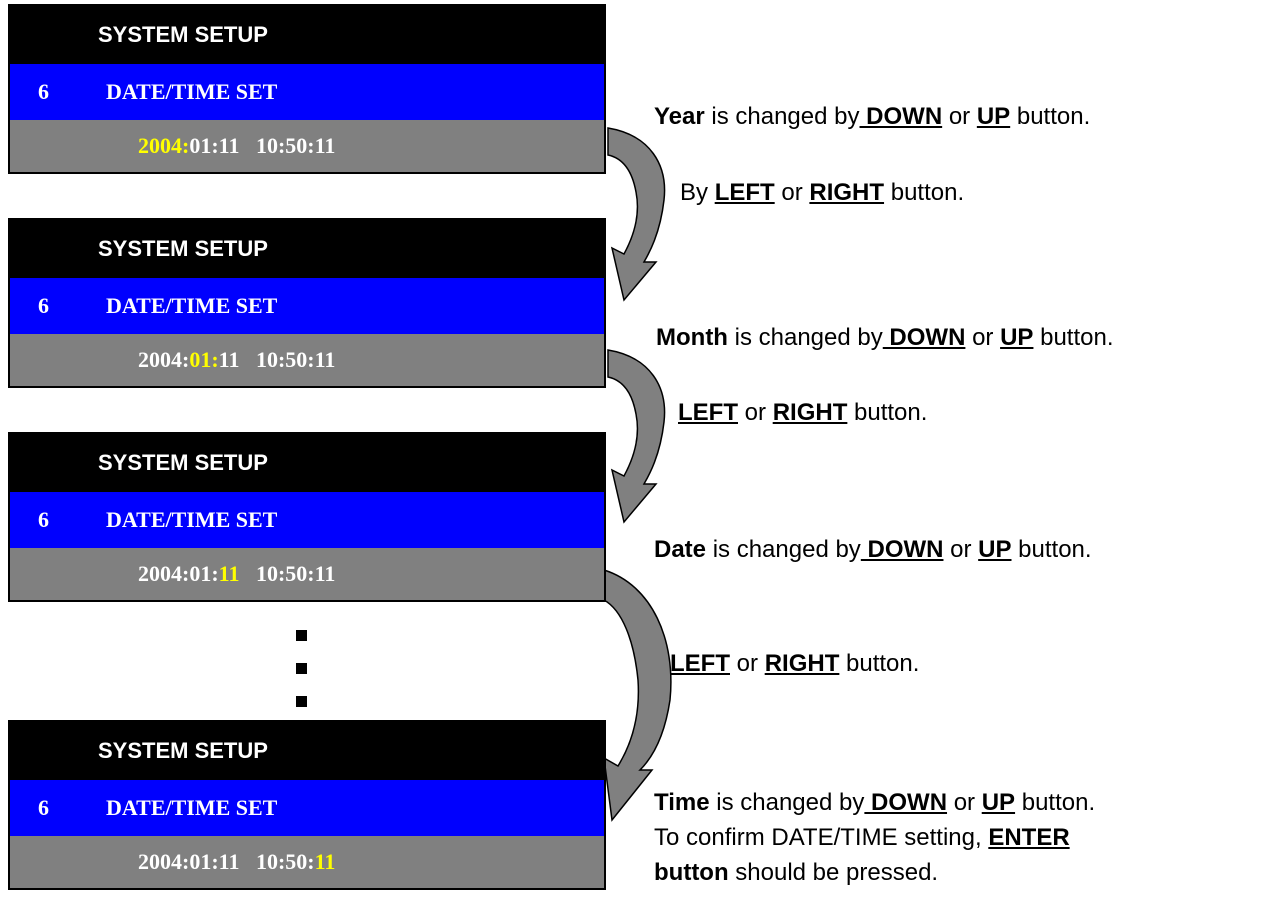 The image size is (1284, 897). Describe the element at coordinates (833, 872) in the screenshot. I see `instruction-text: should be pressed.` at that location.